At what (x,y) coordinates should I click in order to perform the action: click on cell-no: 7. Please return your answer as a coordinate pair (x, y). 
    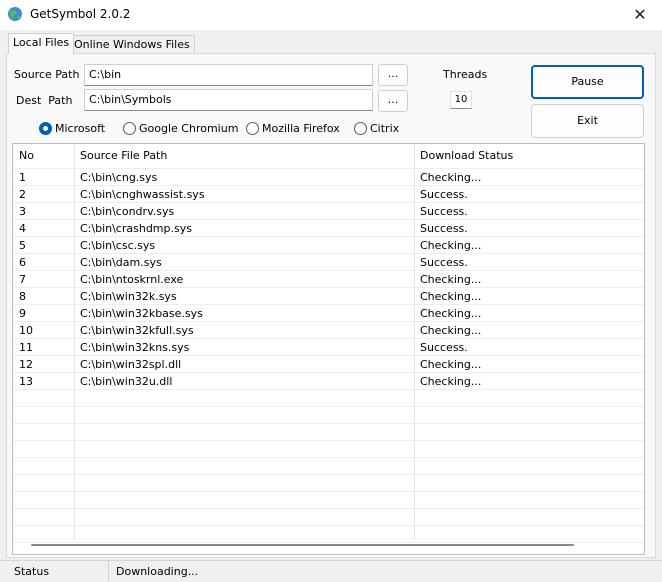
    Looking at the image, I should click on (22, 279).